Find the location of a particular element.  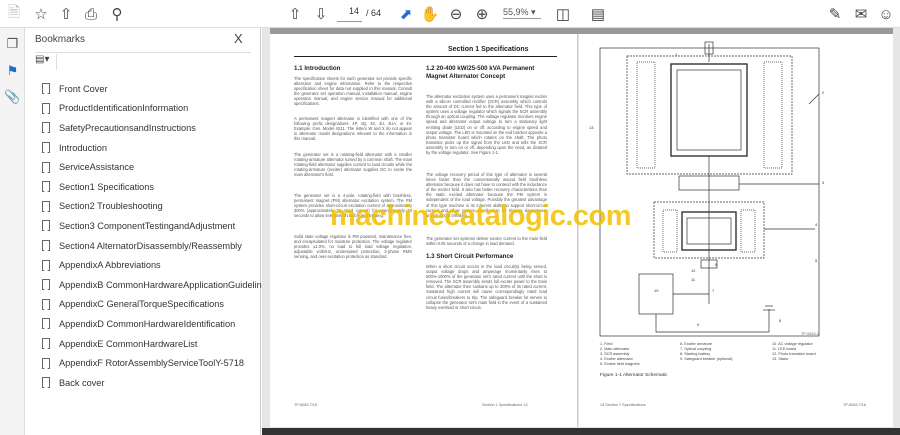

print-icon: ⎙ is located at coordinates (91, 14).